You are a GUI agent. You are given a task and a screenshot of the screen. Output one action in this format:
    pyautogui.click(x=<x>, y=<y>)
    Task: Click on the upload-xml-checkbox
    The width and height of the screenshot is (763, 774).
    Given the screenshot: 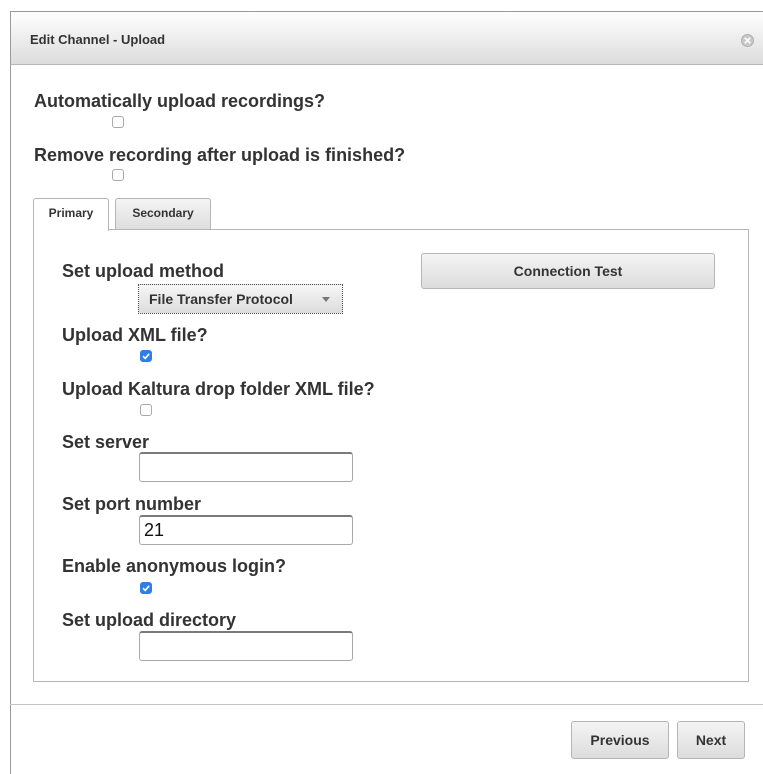 What is the action you would take?
    pyautogui.click(x=146, y=356)
    